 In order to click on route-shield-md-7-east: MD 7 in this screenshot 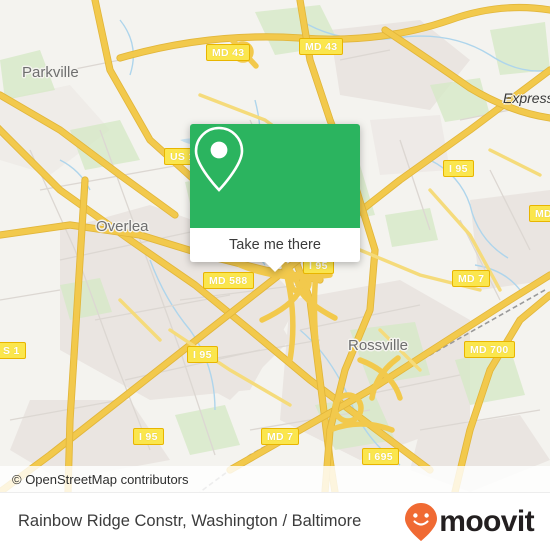, I will do `click(471, 278)`.